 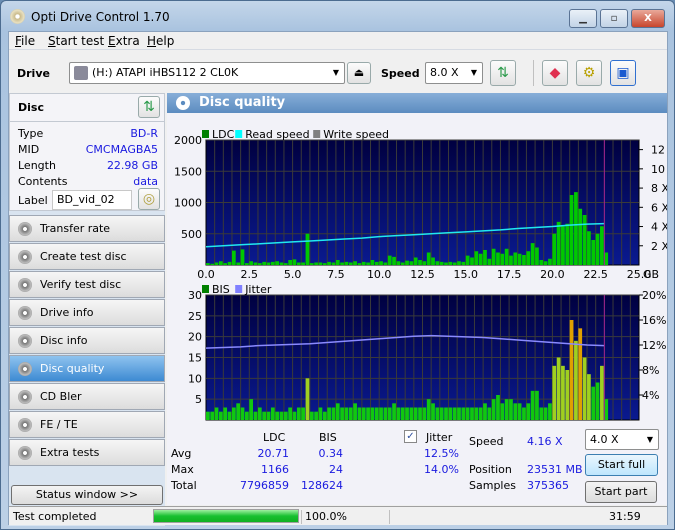 What do you see at coordinates (604, 439) in the screenshot?
I see `test-speed-value: 4.0 X` at bounding box center [604, 439].